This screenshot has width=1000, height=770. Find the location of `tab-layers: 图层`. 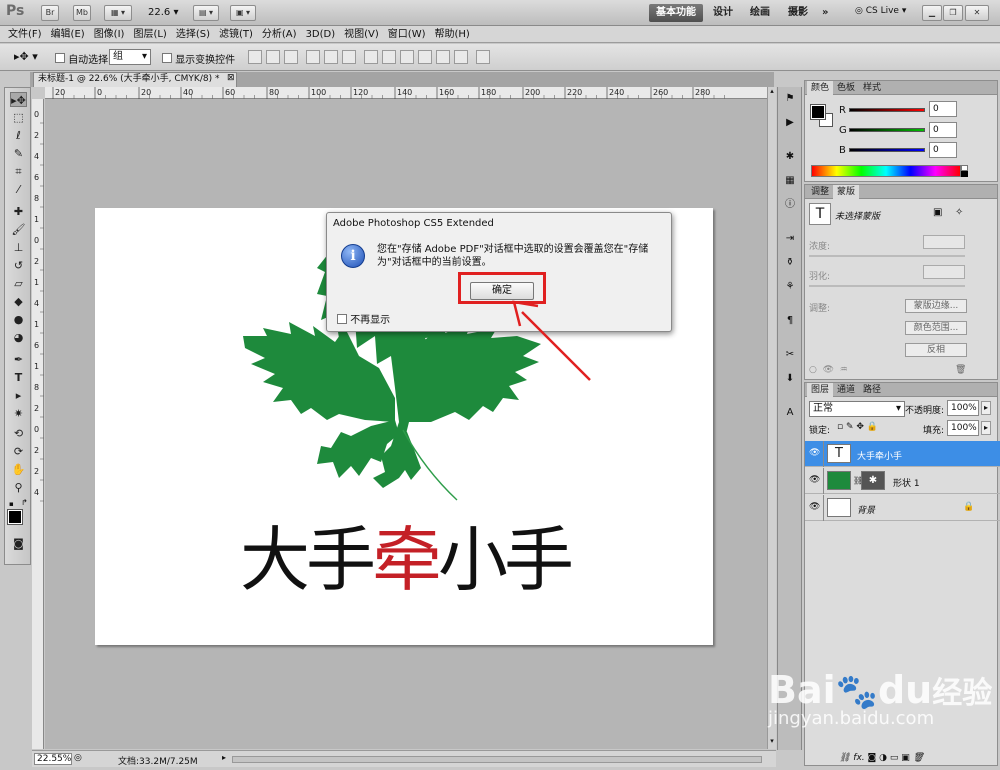

tab-layers: 图层 is located at coordinates (820, 390).